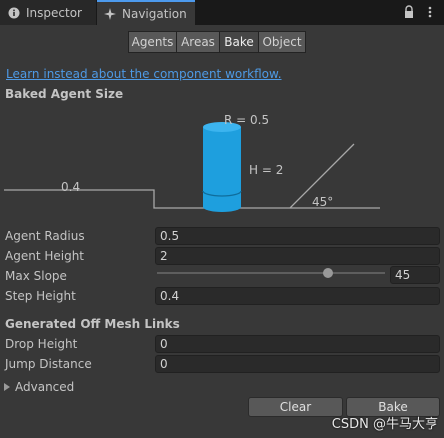 The height and width of the screenshot is (438, 444). I want to click on max-slope-slider-track, so click(271, 273).